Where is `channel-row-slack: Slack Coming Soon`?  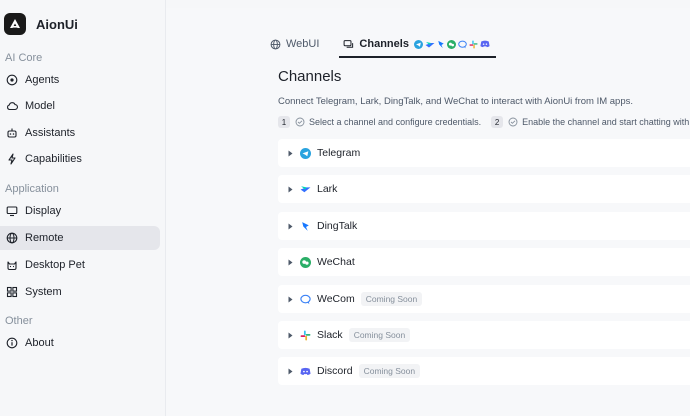
channel-row-slack: Slack Coming Soon is located at coordinates (484, 335).